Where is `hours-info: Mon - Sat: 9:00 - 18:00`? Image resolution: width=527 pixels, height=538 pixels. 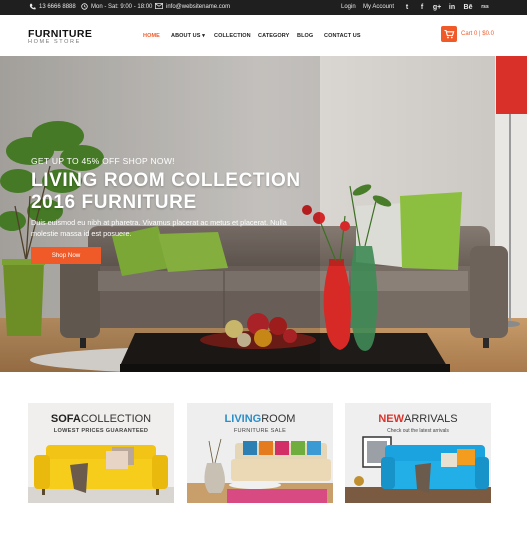
hours-info: Mon - Sat: 9:00 - 18:00 is located at coordinates (116, 7).